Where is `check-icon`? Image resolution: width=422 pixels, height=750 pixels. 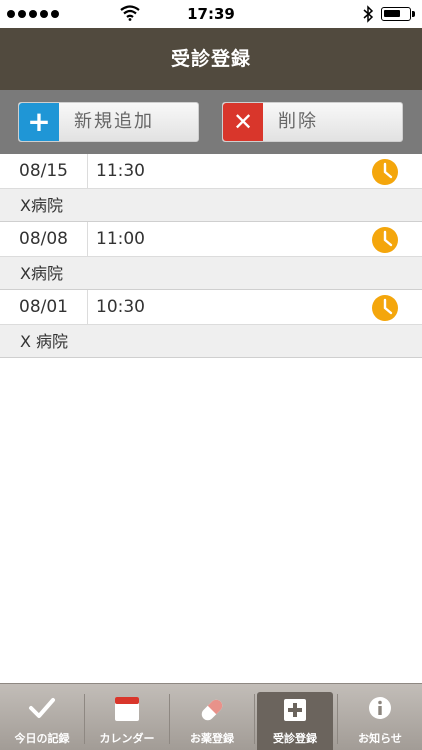 check-icon is located at coordinates (42, 708).